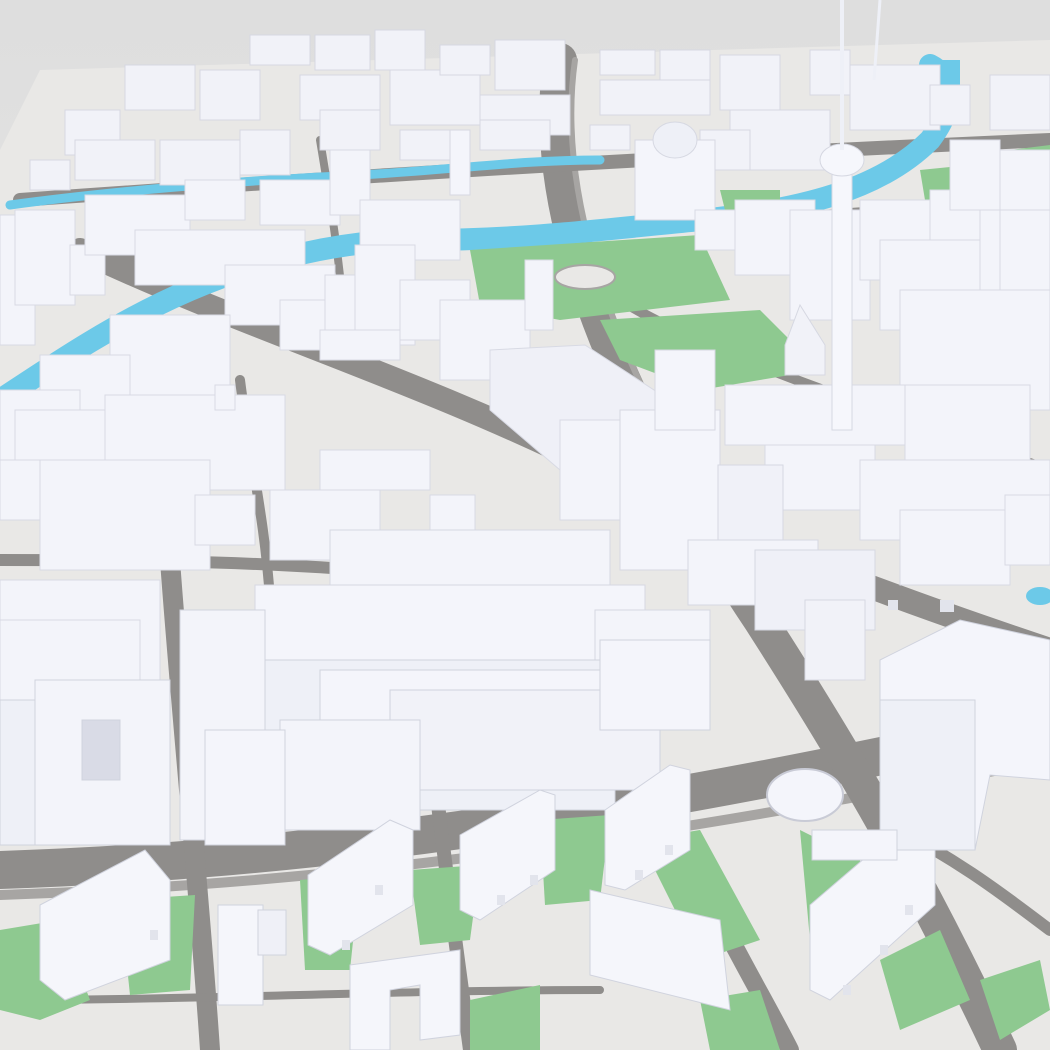 The width and height of the screenshot is (1050, 1050). What do you see at coordinates (585, 277) in the screenshot?
I see `park-circle` at bounding box center [585, 277].